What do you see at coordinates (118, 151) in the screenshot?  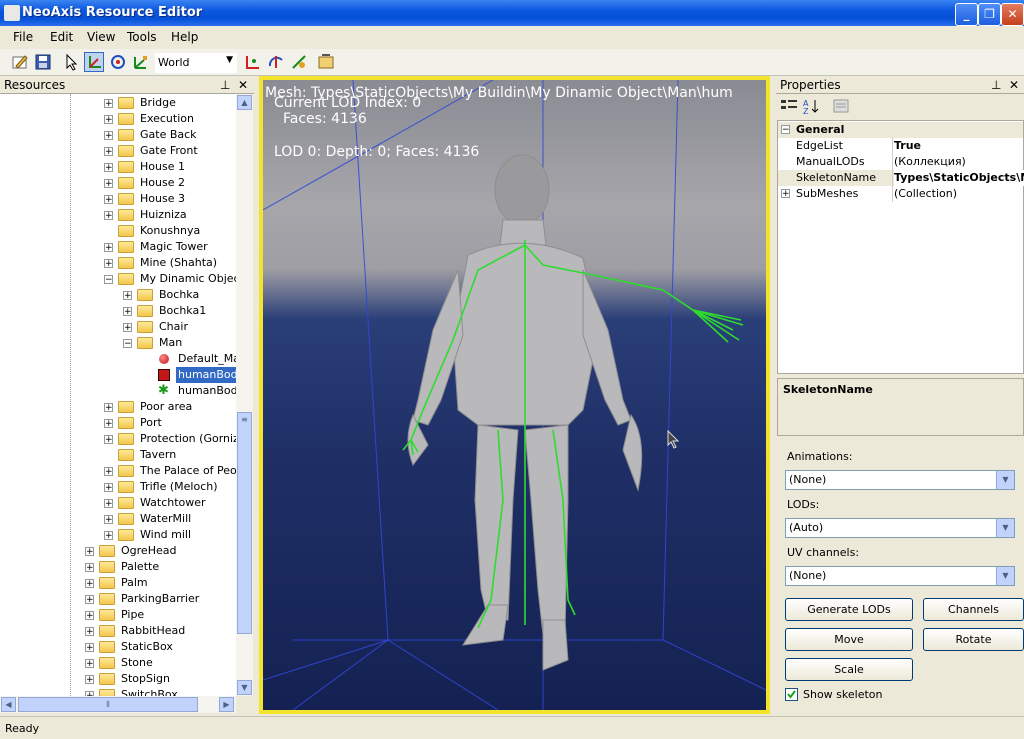 I see `tree-item: + Gate Front` at bounding box center [118, 151].